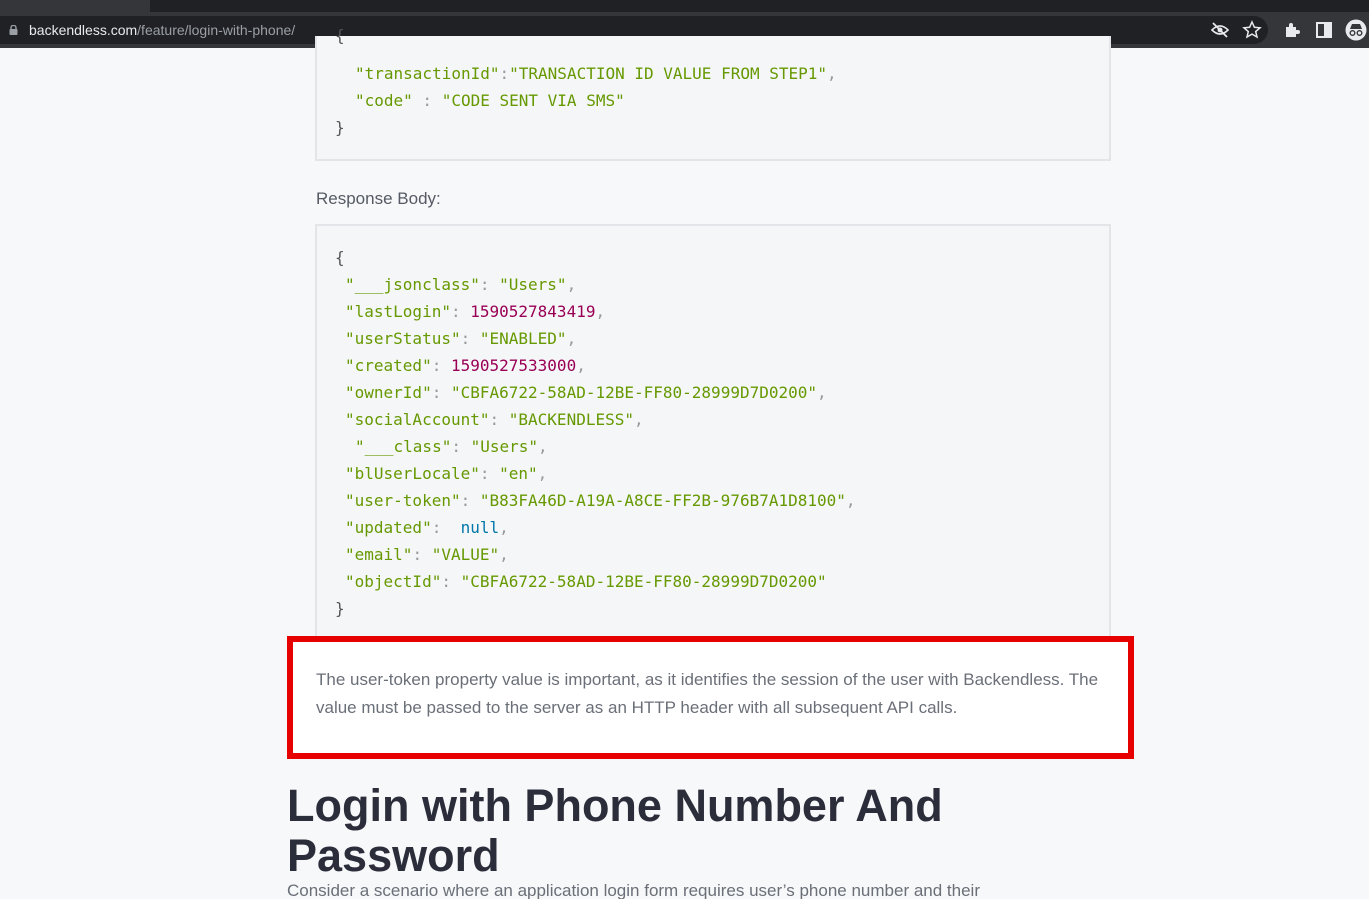 The width and height of the screenshot is (1369, 899). I want to click on code-line: "blUserLocale": "en",, so click(446, 473).